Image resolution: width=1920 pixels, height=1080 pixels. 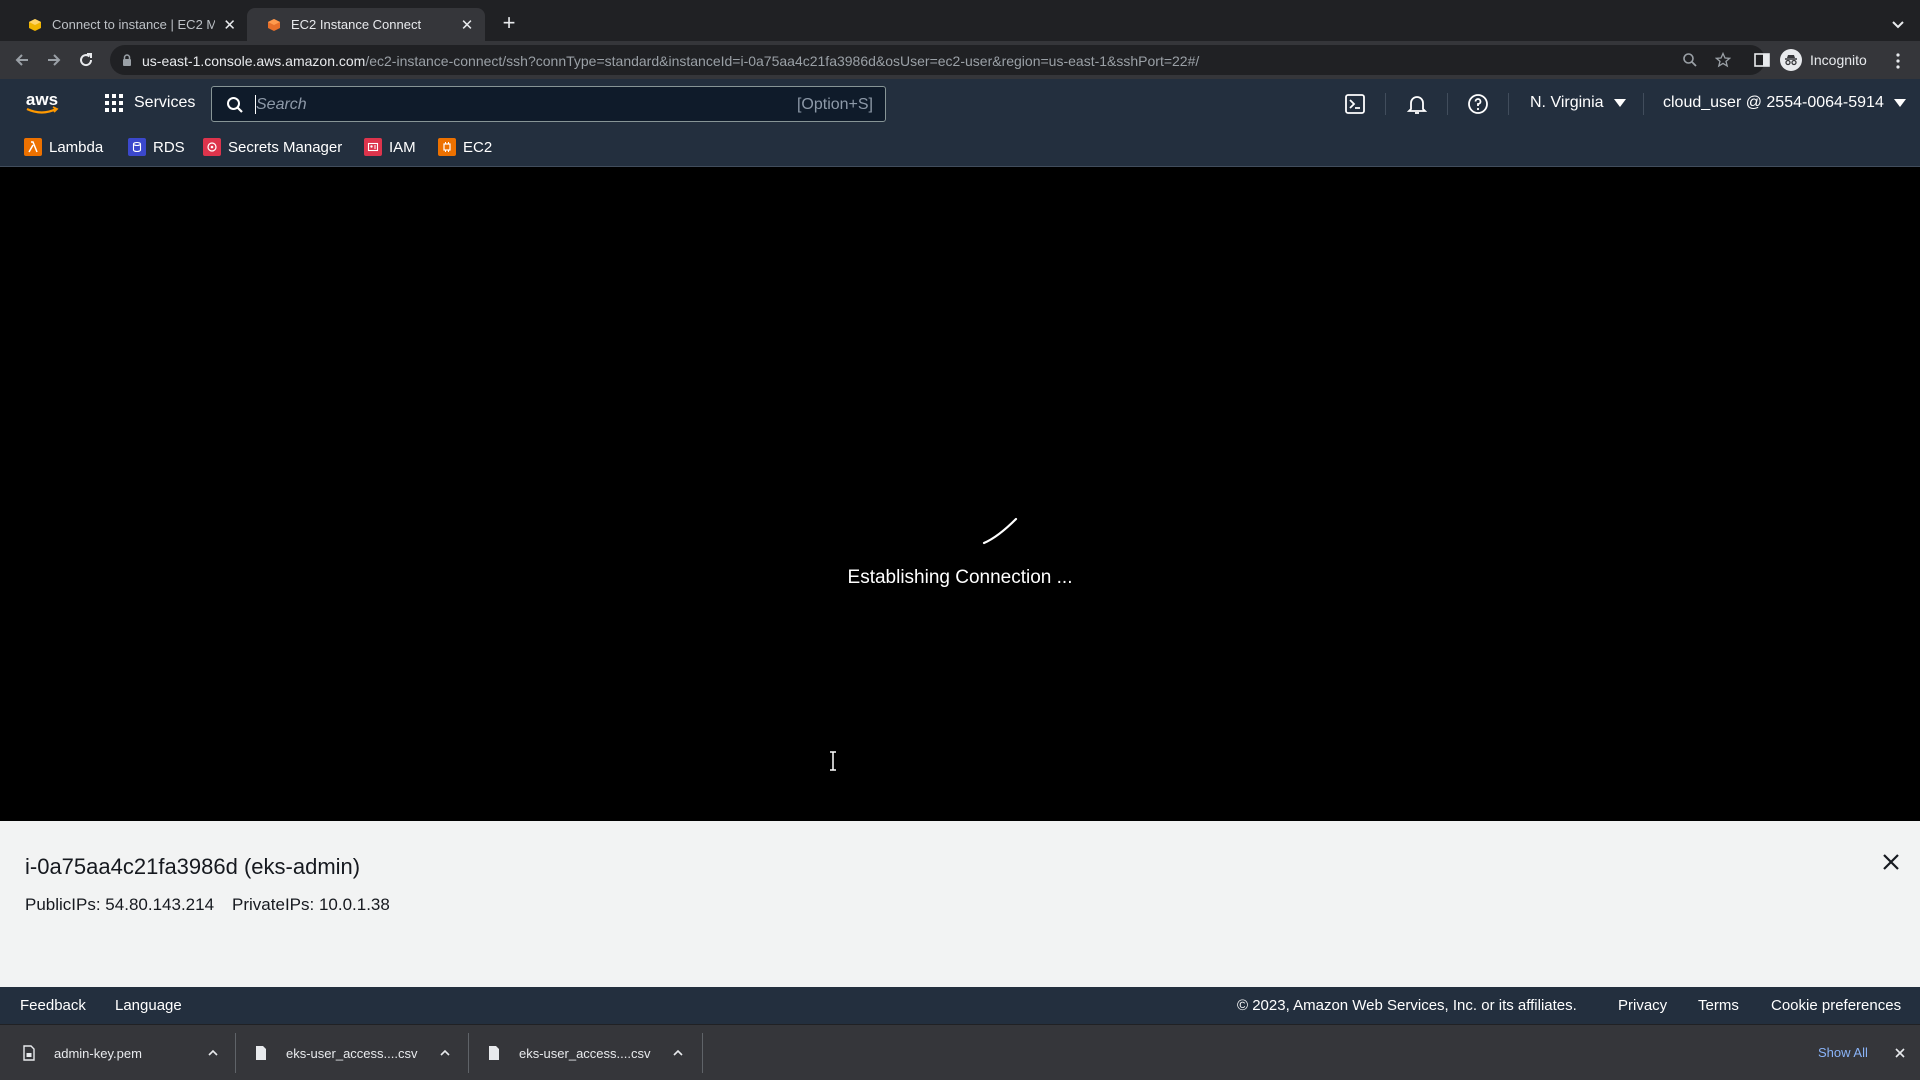 I want to click on download-item: admin-key.pem, so click(x=122, y=1052).